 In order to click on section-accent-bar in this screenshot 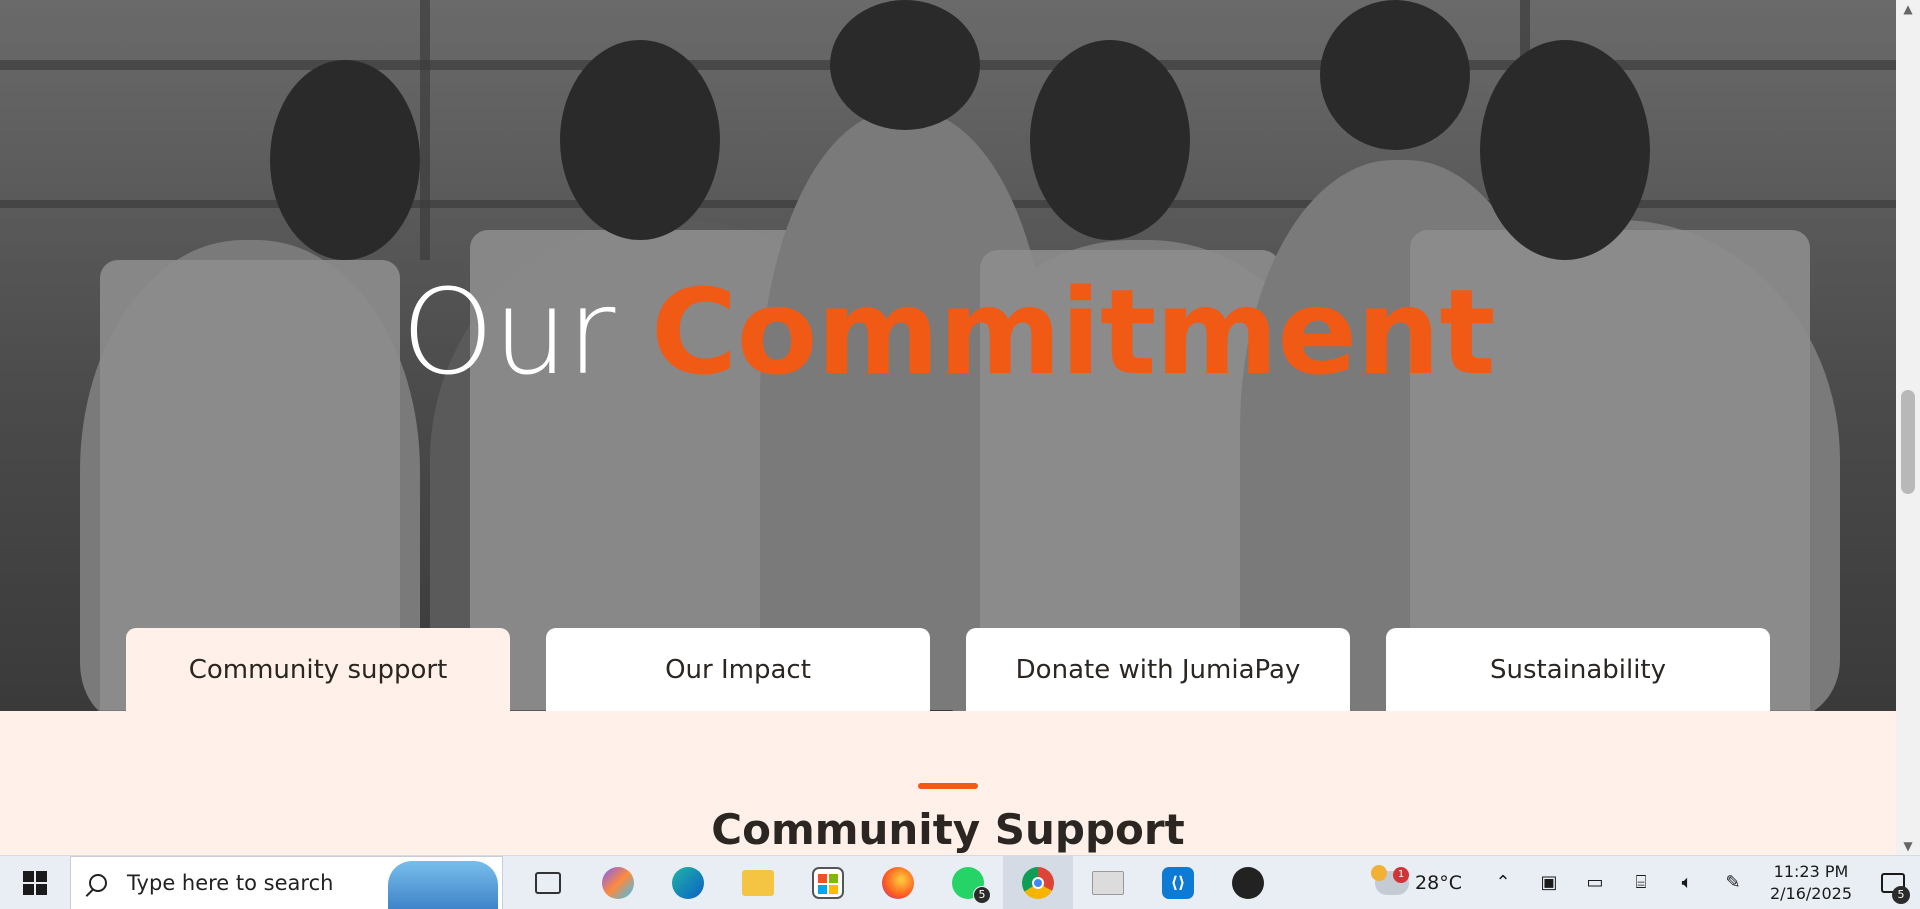, I will do `click(948, 786)`.